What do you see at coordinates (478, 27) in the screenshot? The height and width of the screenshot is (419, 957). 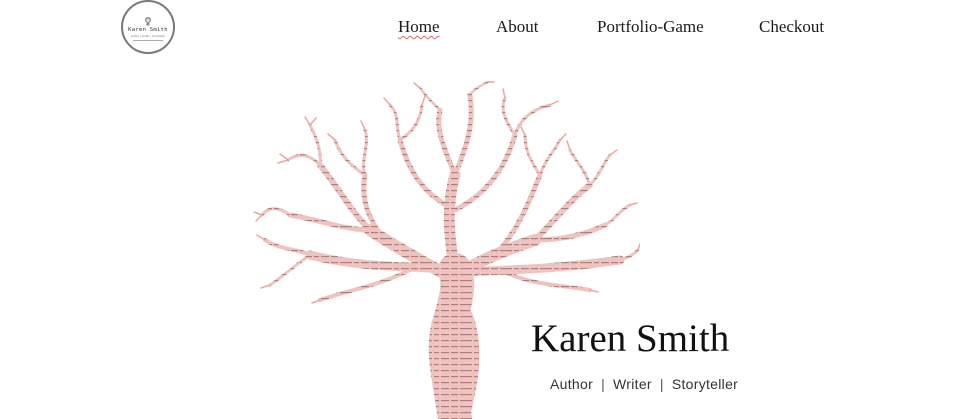 I see `main-nav: Home About Portfolio-Game Checkout` at bounding box center [478, 27].